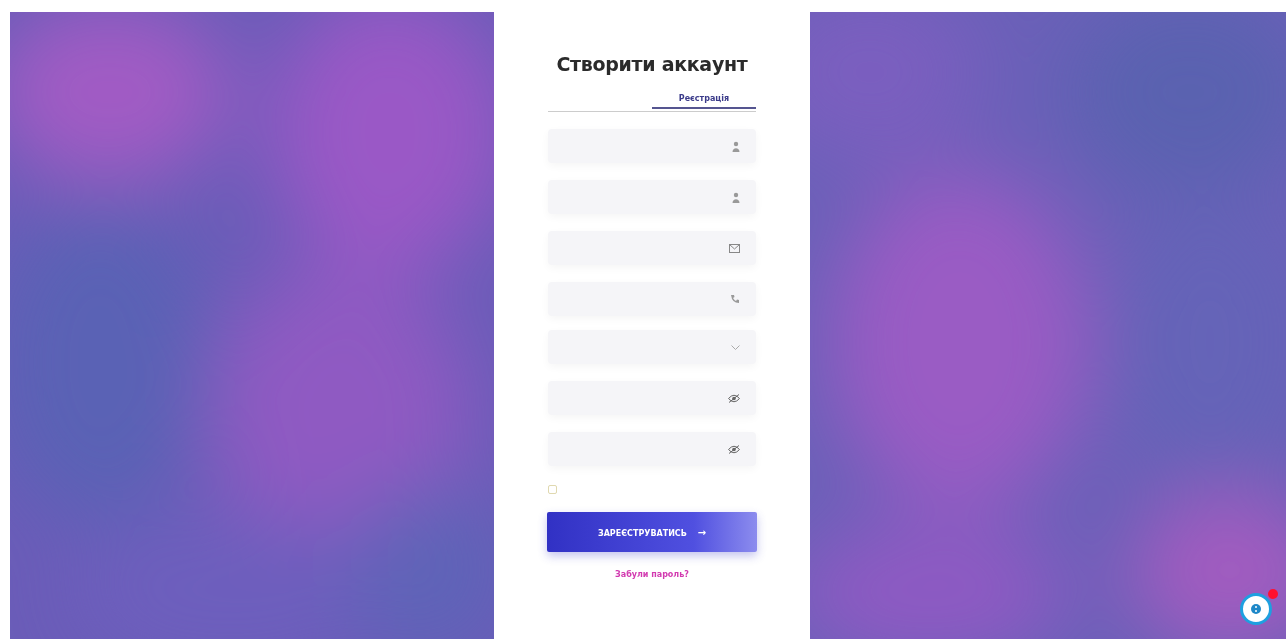 The height and width of the screenshot is (639, 1286). I want to click on phone-icon, so click(735, 299).